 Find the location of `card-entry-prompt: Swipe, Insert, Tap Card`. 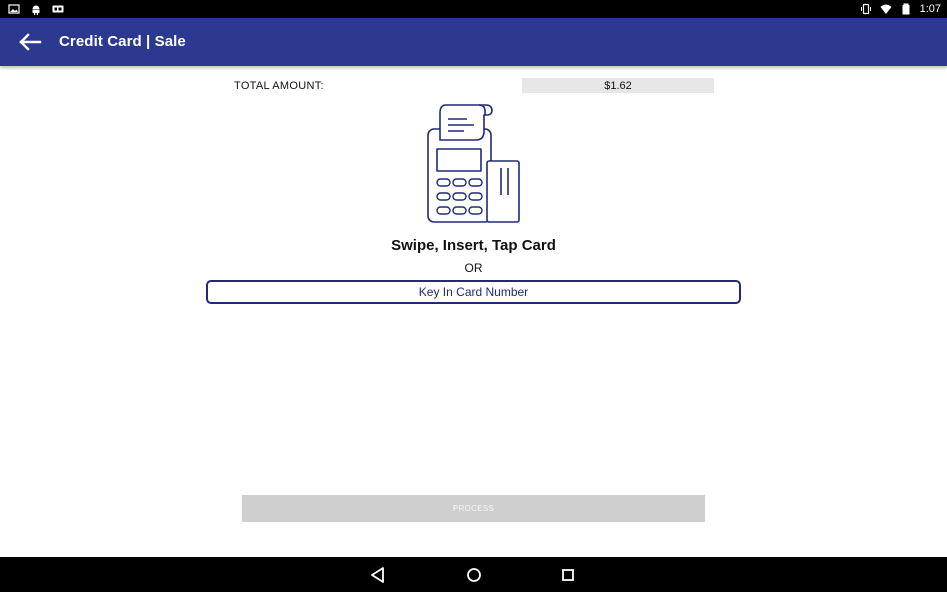

card-entry-prompt: Swipe, Insert, Tap Card is located at coordinates (473, 245).